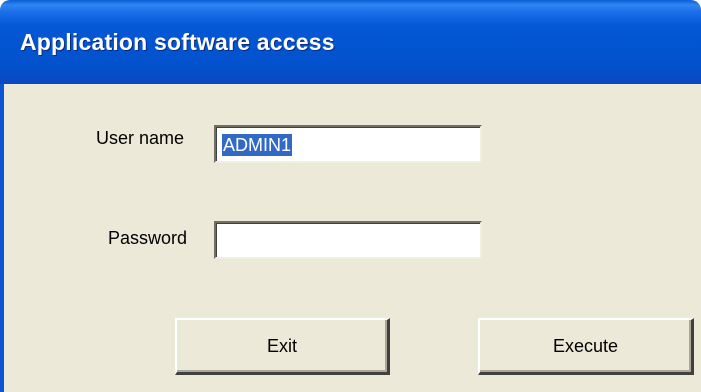 The height and width of the screenshot is (392, 701). What do you see at coordinates (257, 145) in the screenshot?
I see `username-value: ADMIN1` at bounding box center [257, 145].